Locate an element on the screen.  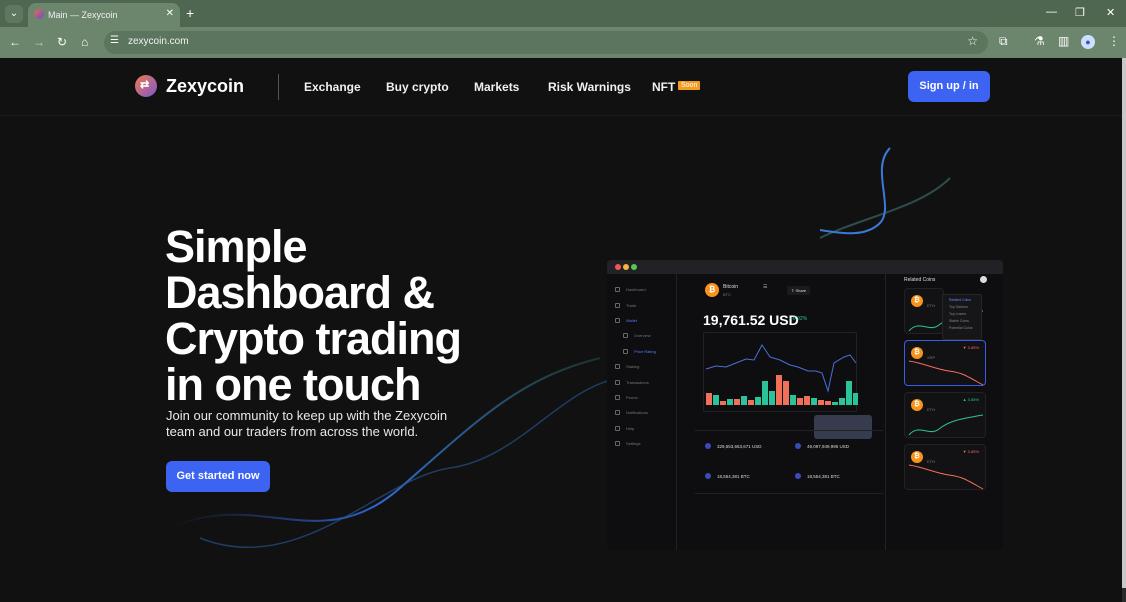
wave-line is located at coordinates (855, 191).